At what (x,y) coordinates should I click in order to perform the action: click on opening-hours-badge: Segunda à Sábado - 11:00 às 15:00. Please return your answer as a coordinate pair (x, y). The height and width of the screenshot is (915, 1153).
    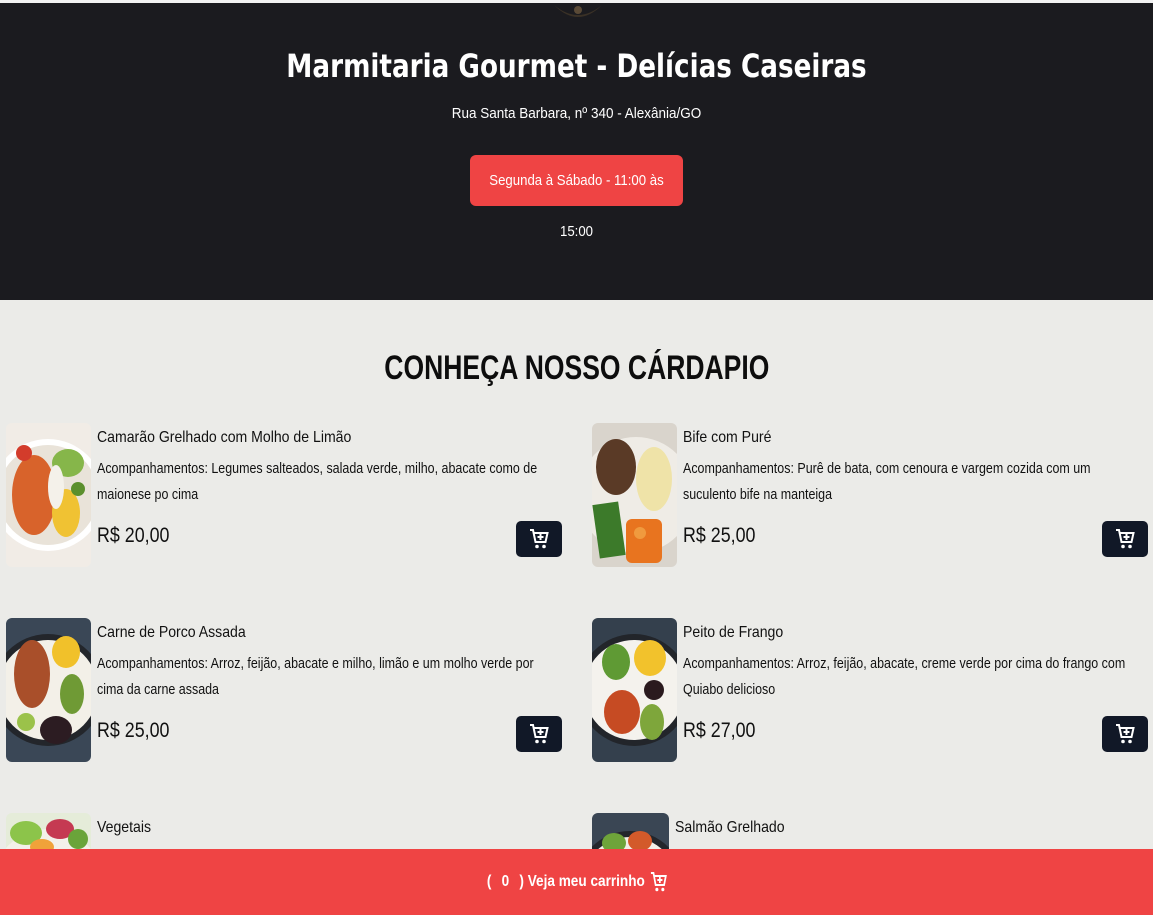
    Looking at the image, I should click on (576, 197).